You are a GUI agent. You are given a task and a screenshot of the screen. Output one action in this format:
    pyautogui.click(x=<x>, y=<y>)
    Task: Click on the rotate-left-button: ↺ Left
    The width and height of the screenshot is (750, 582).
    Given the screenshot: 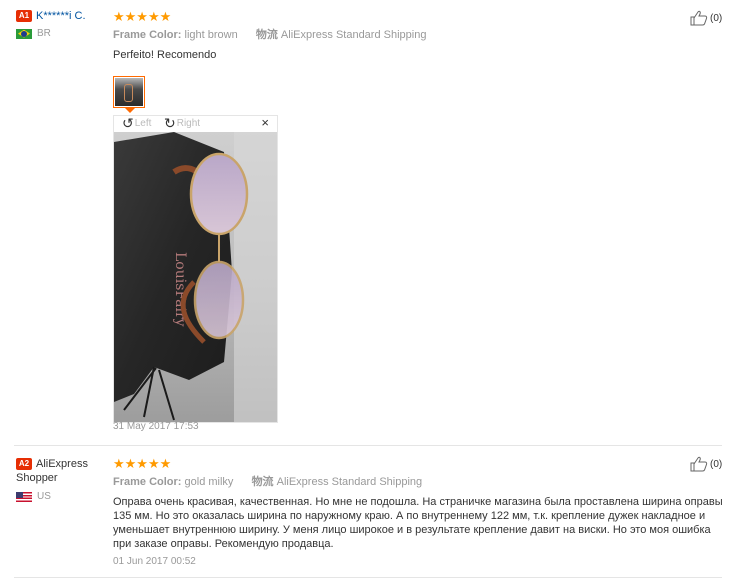 What is the action you would take?
    pyautogui.click(x=137, y=123)
    